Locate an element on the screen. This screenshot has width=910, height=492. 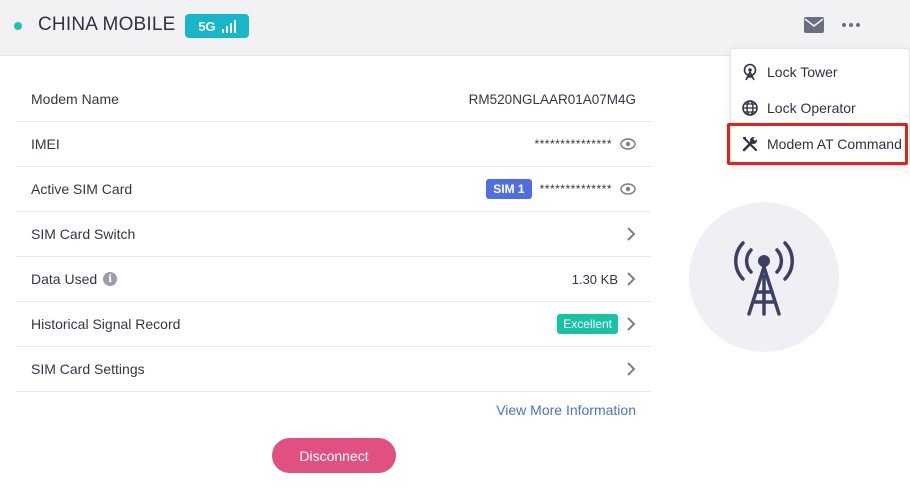
menu-item-lock-tower: Lock Tower is located at coordinates (820, 72).